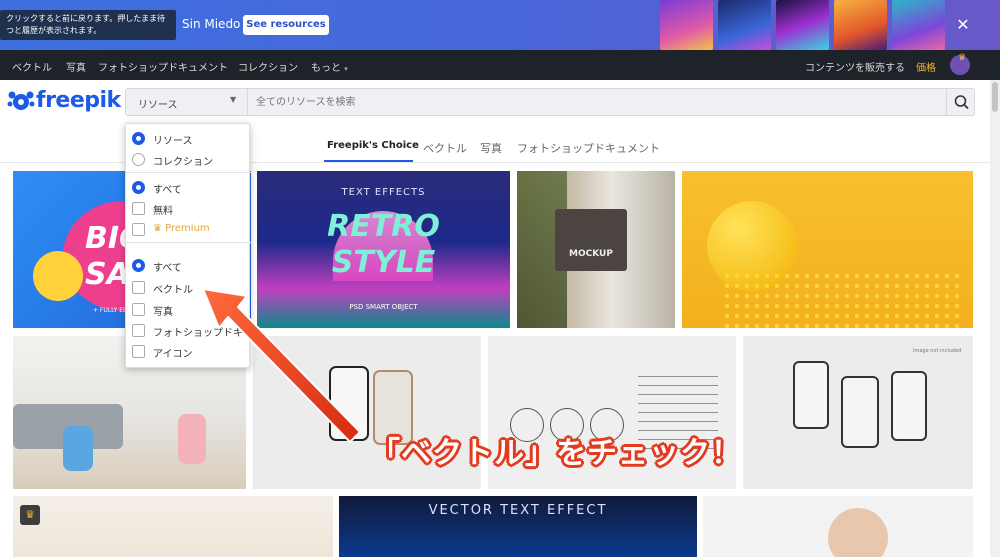 The width and height of the screenshot is (1000, 557). What do you see at coordinates (138, 138) in the screenshot?
I see `radio-resources` at bounding box center [138, 138].